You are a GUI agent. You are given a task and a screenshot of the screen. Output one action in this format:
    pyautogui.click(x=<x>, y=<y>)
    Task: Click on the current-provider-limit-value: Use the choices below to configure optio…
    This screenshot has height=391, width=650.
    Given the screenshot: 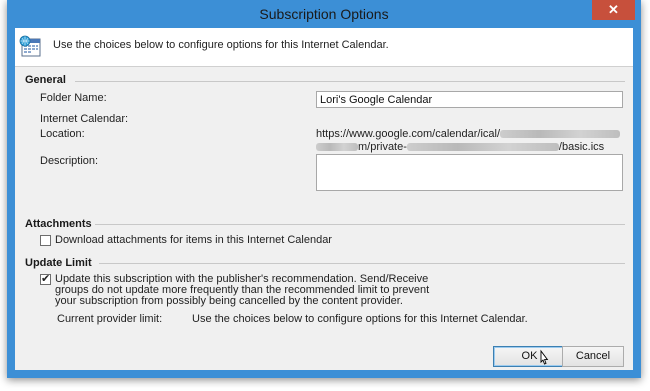 What is the action you would take?
    pyautogui.click(x=360, y=319)
    